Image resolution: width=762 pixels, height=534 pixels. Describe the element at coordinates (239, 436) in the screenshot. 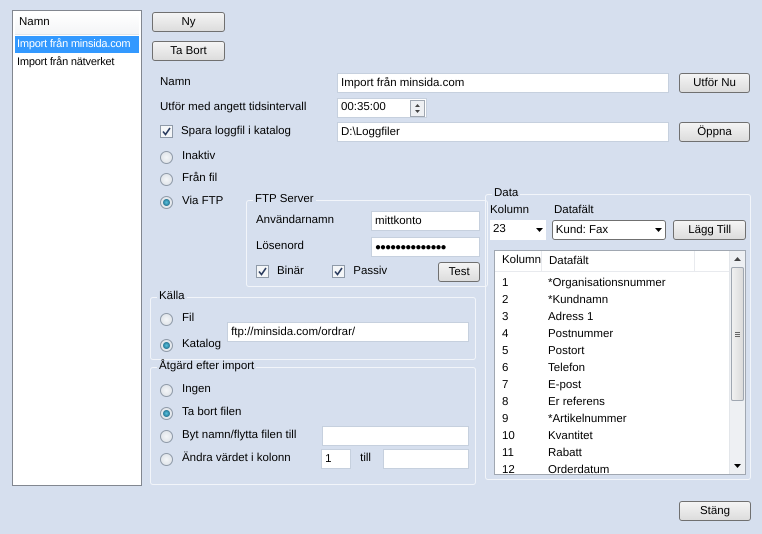

I see `radio-label: Byt namn/flytta filen till` at that location.